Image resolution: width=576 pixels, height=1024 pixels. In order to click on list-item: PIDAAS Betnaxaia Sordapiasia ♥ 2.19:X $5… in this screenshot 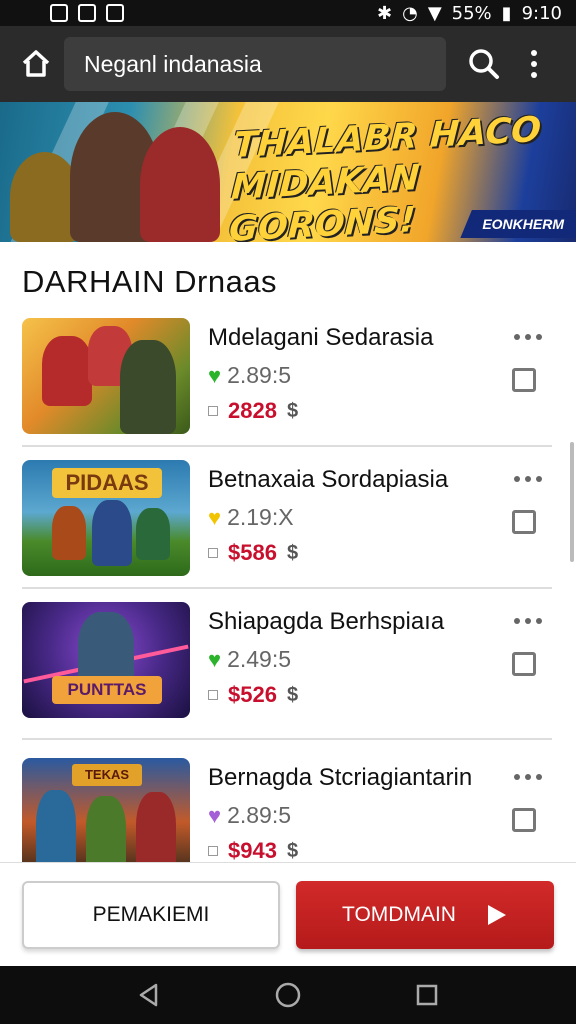, I will do `click(287, 530)`.